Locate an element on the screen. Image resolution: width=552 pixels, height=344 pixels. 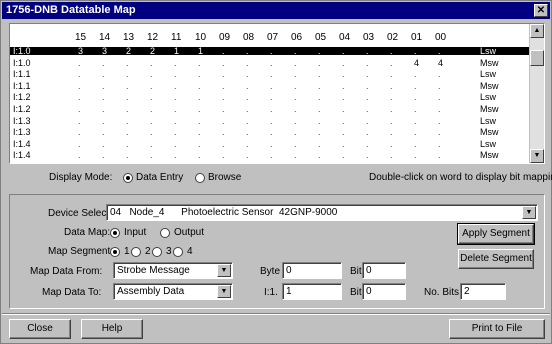
vertical-scrollbar: ▲ ▼ is located at coordinates (536, 93).